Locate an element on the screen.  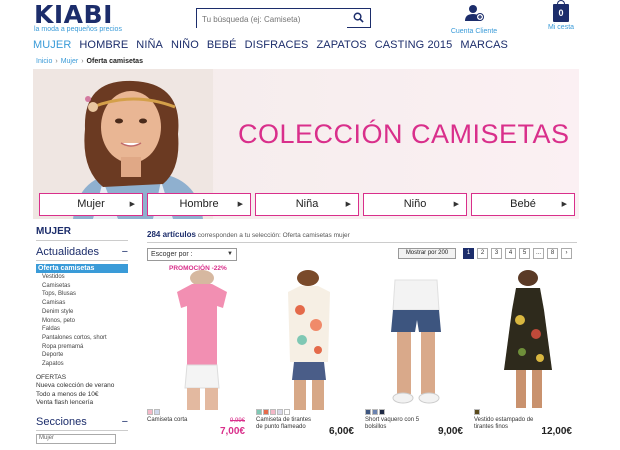
nav-item-marcas: MARCAS is located at coordinates (484, 45).